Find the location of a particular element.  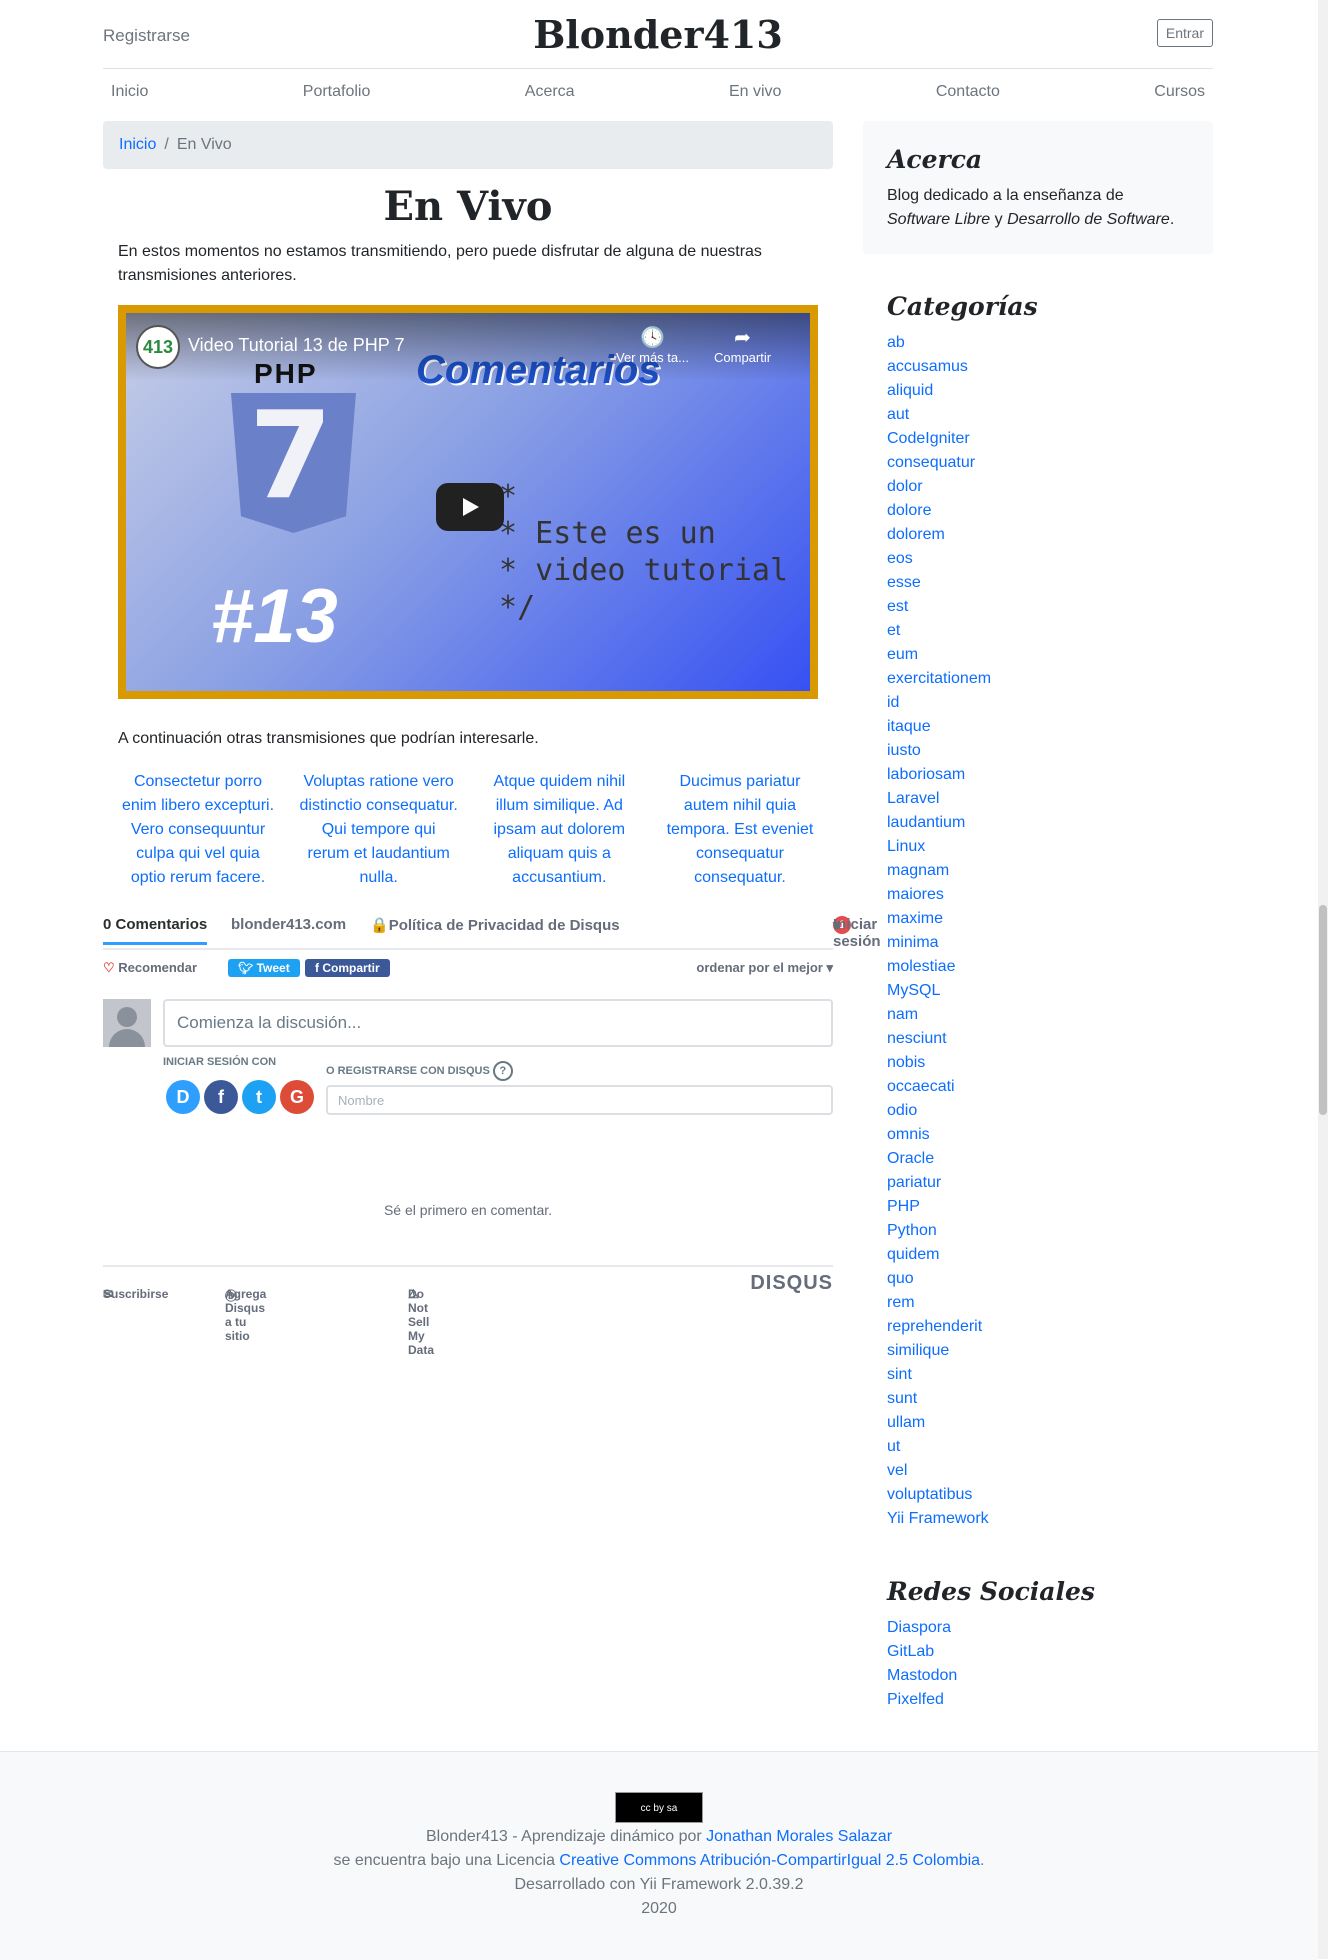

category-link: PHP is located at coordinates (1047, 1207).